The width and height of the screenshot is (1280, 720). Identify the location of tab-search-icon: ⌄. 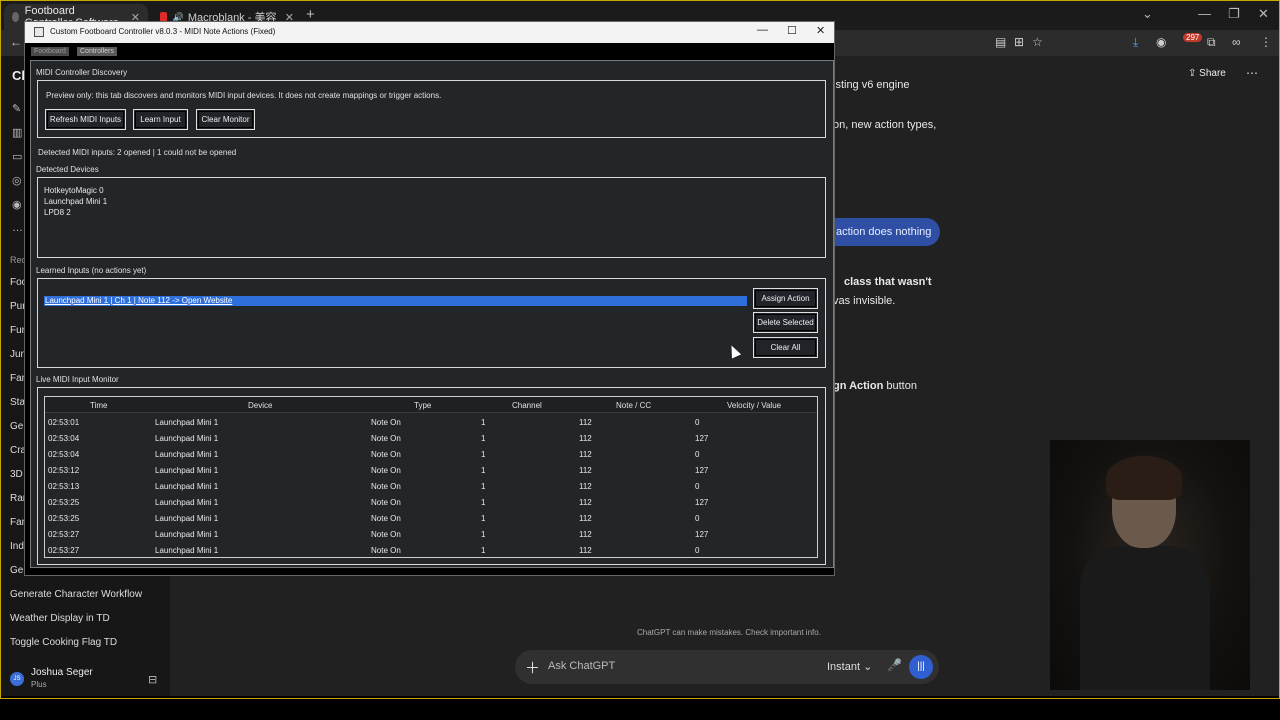
(1147, 14).